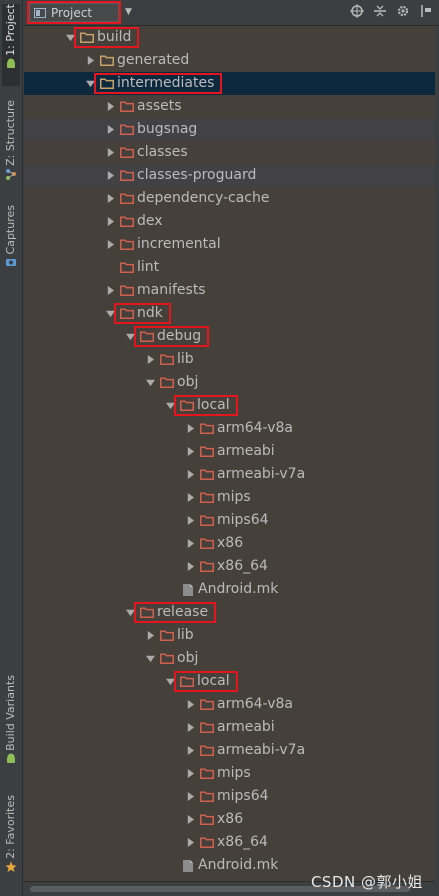 This screenshot has height=896, width=439. What do you see at coordinates (229, 221) in the screenshot?
I see `tree-row: dex` at bounding box center [229, 221].